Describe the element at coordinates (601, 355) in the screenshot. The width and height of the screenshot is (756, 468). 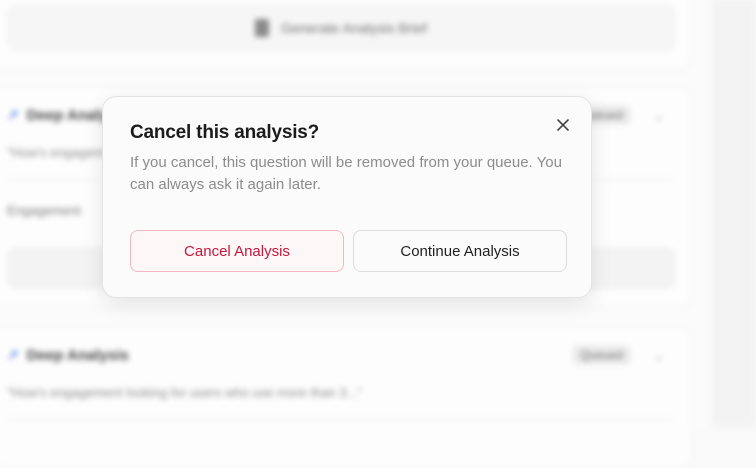
I see `status-badge: Queued` at that location.